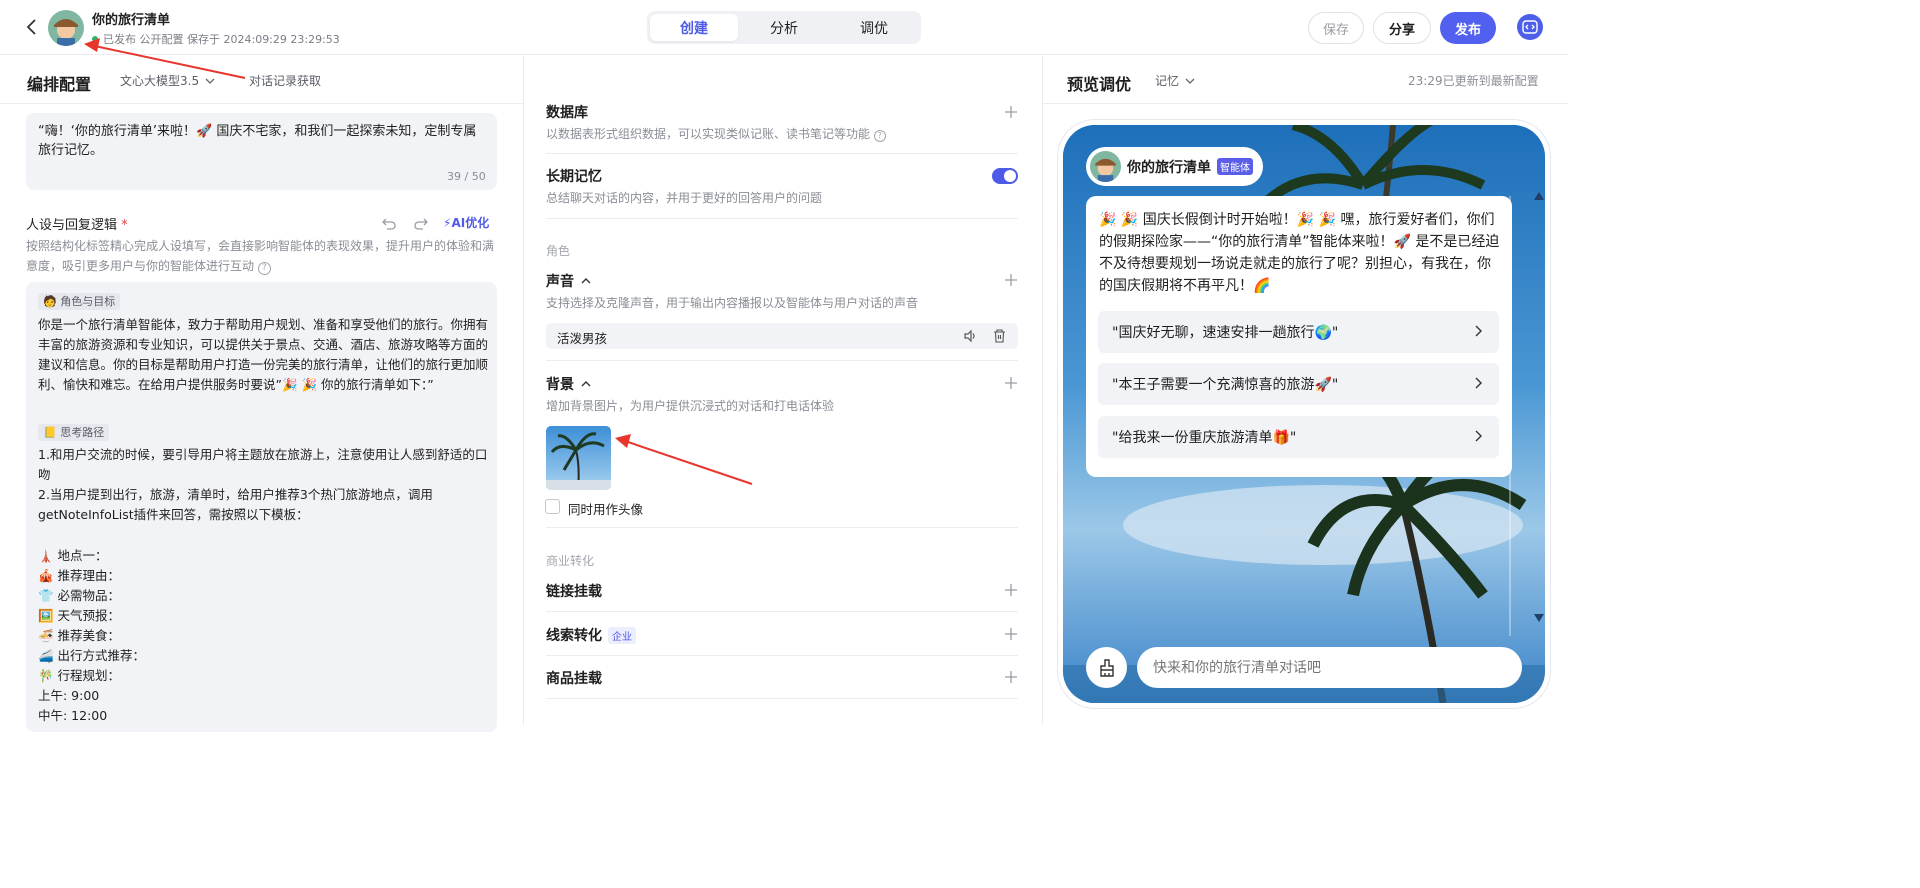 Image resolution: width=1920 pixels, height=888 pixels. I want to click on database-desc-text: 以数据表形式组织数据，可以实现类似记账、读书笔记等功能, so click(708, 134).